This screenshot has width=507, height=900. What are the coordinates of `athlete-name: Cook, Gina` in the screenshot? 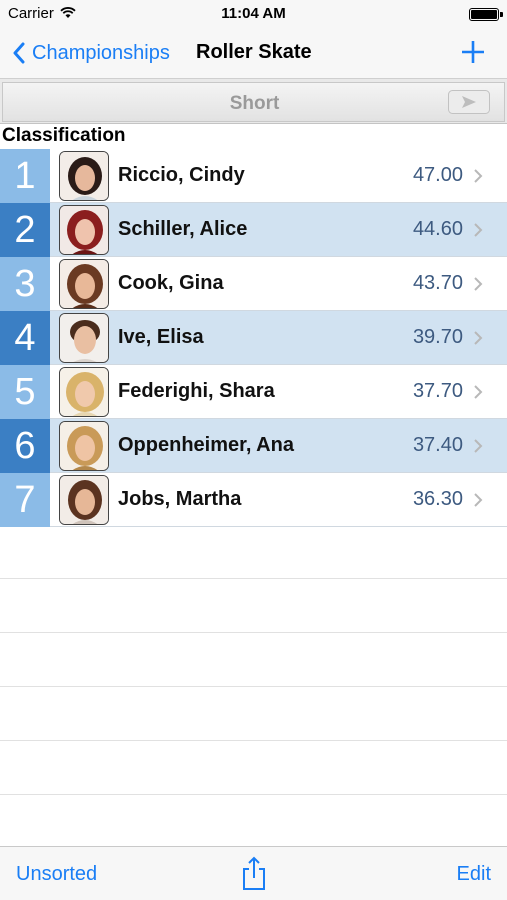 It's located at (171, 283).